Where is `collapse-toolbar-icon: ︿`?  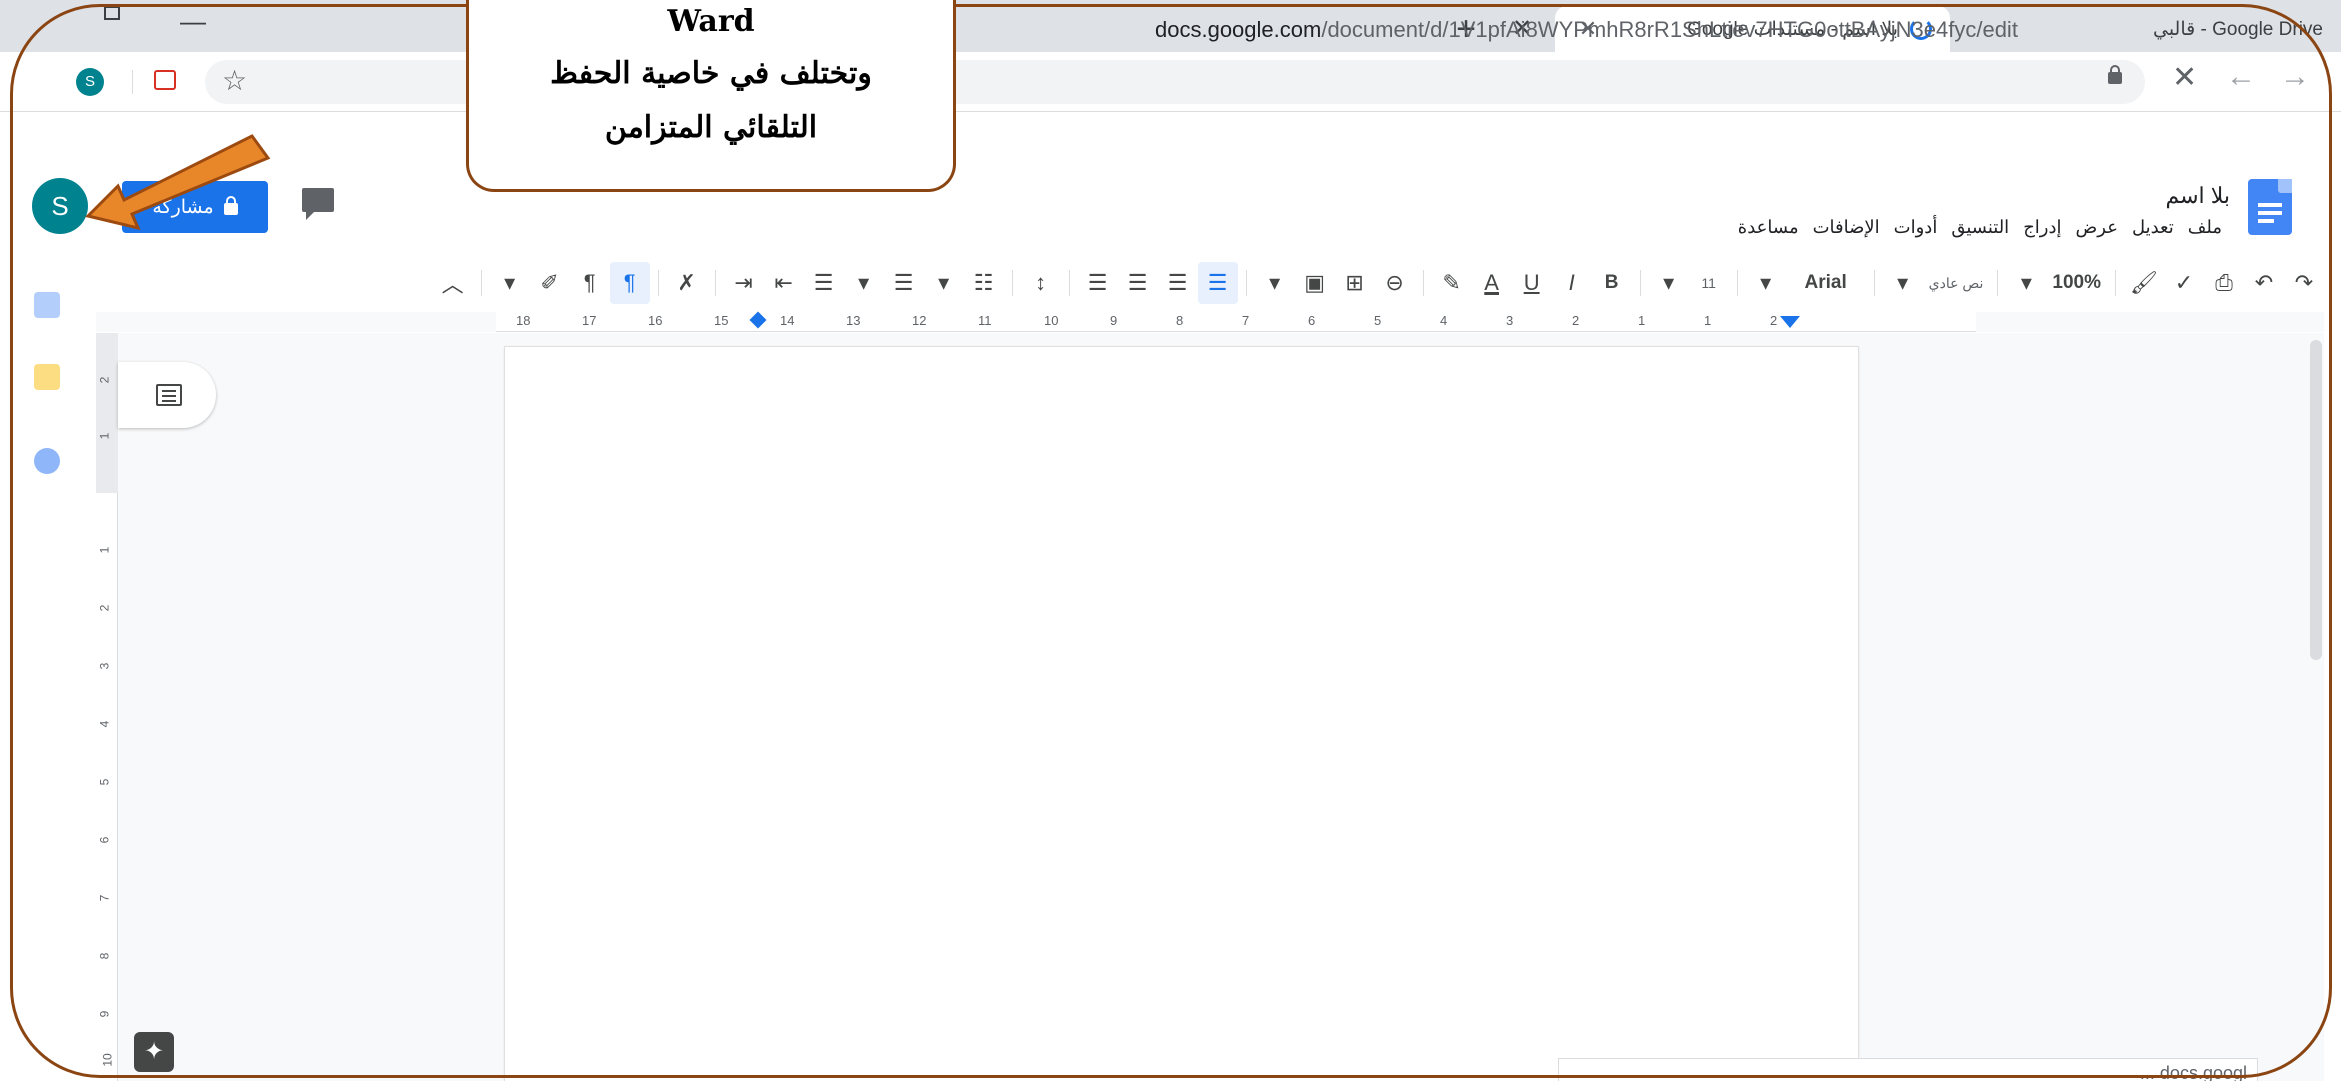
collapse-toolbar-icon: ︿ is located at coordinates (453, 283).